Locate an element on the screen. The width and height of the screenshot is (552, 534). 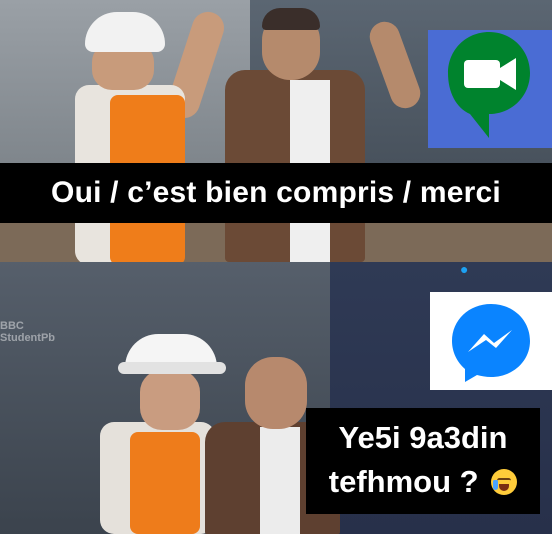
twitter-bird-icon: ● is located at coordinates (464, 269).